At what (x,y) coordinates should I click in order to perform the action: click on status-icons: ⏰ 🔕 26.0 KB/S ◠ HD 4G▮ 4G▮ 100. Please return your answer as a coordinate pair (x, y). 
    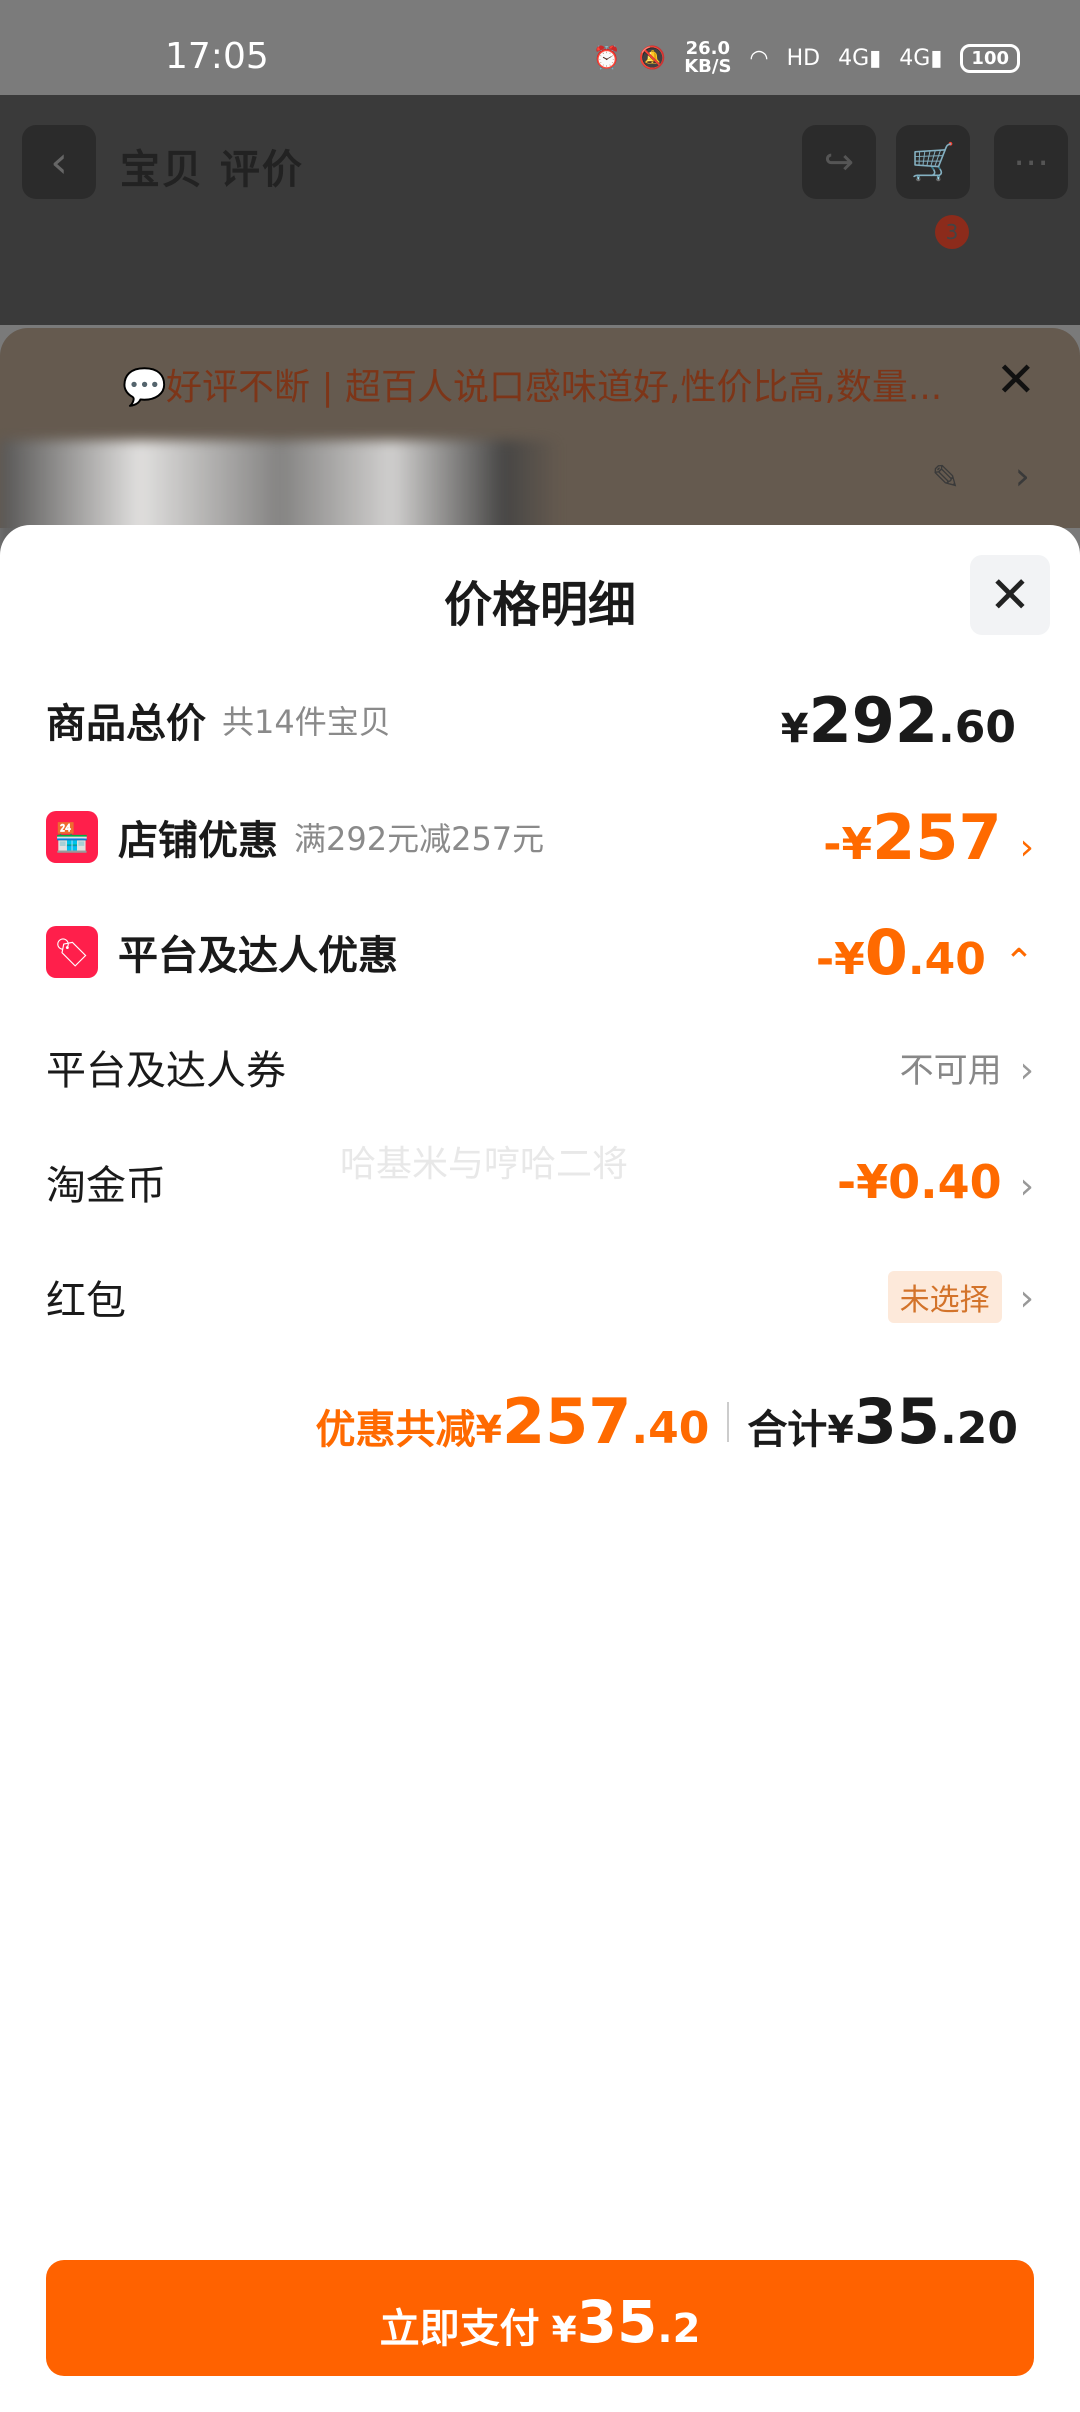
    Looking at the image, I should click on (806, 58).